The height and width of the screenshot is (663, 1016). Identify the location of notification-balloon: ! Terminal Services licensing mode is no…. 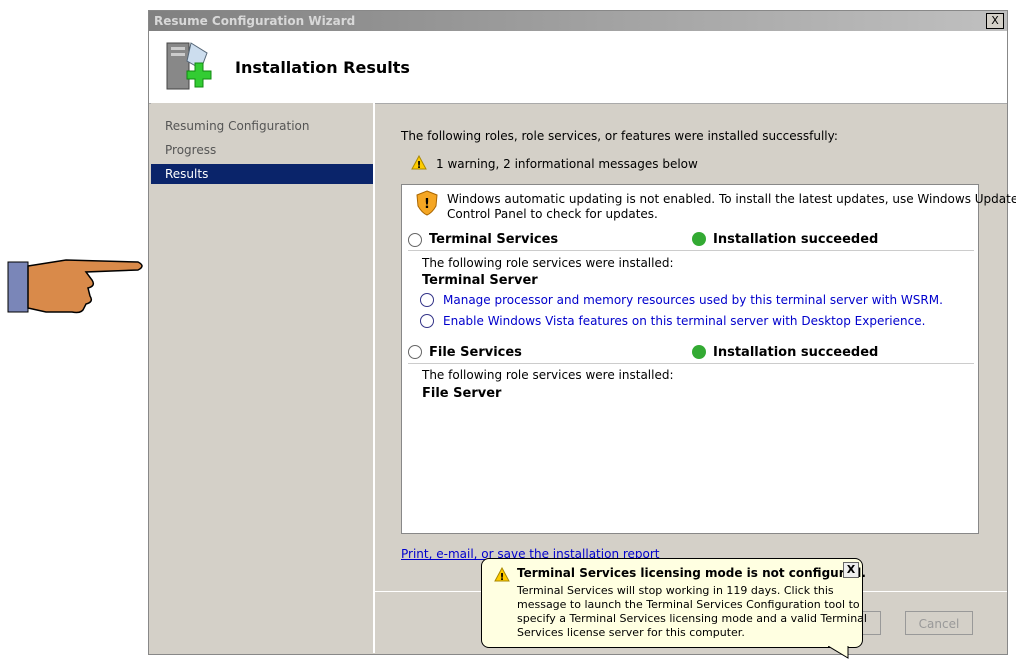
(674, 603).